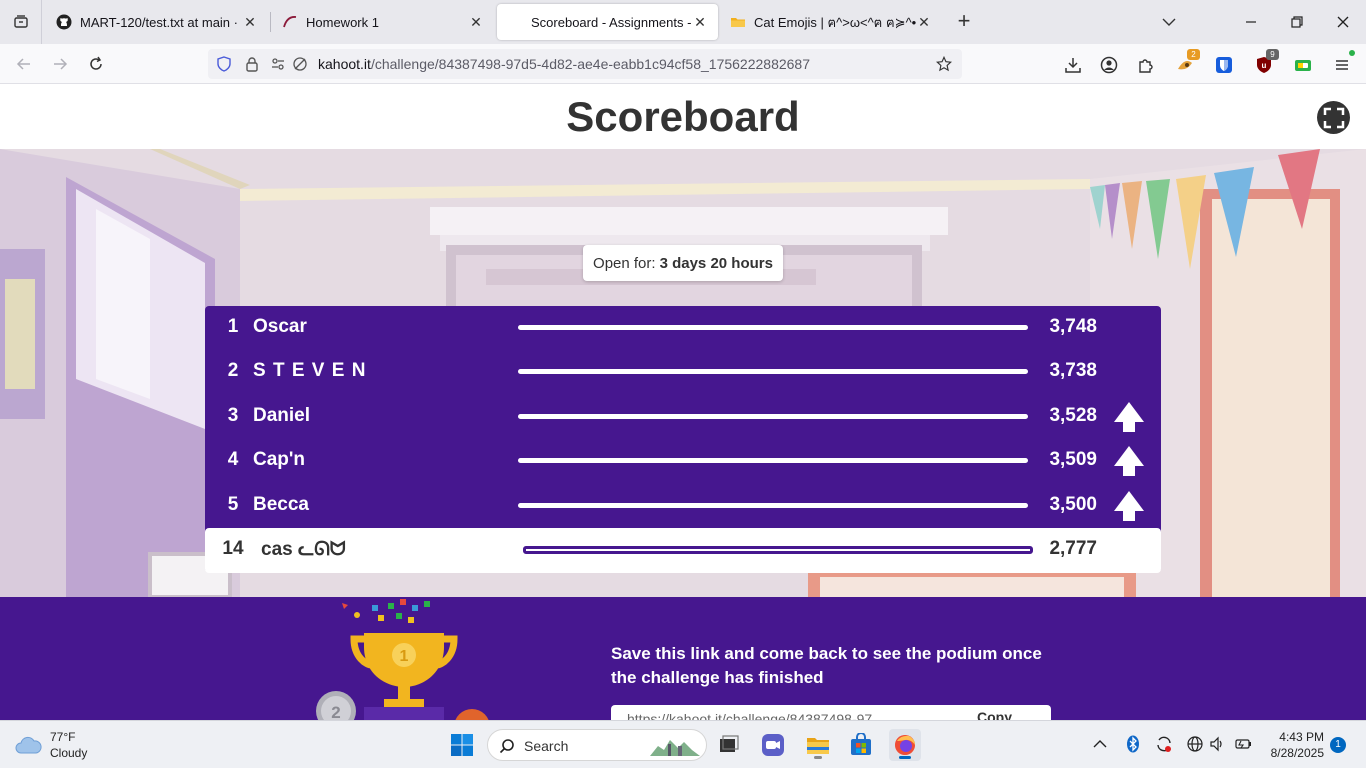 This screenshot has height=768, width=1366. I want to click on store-button, so click(861, 745).